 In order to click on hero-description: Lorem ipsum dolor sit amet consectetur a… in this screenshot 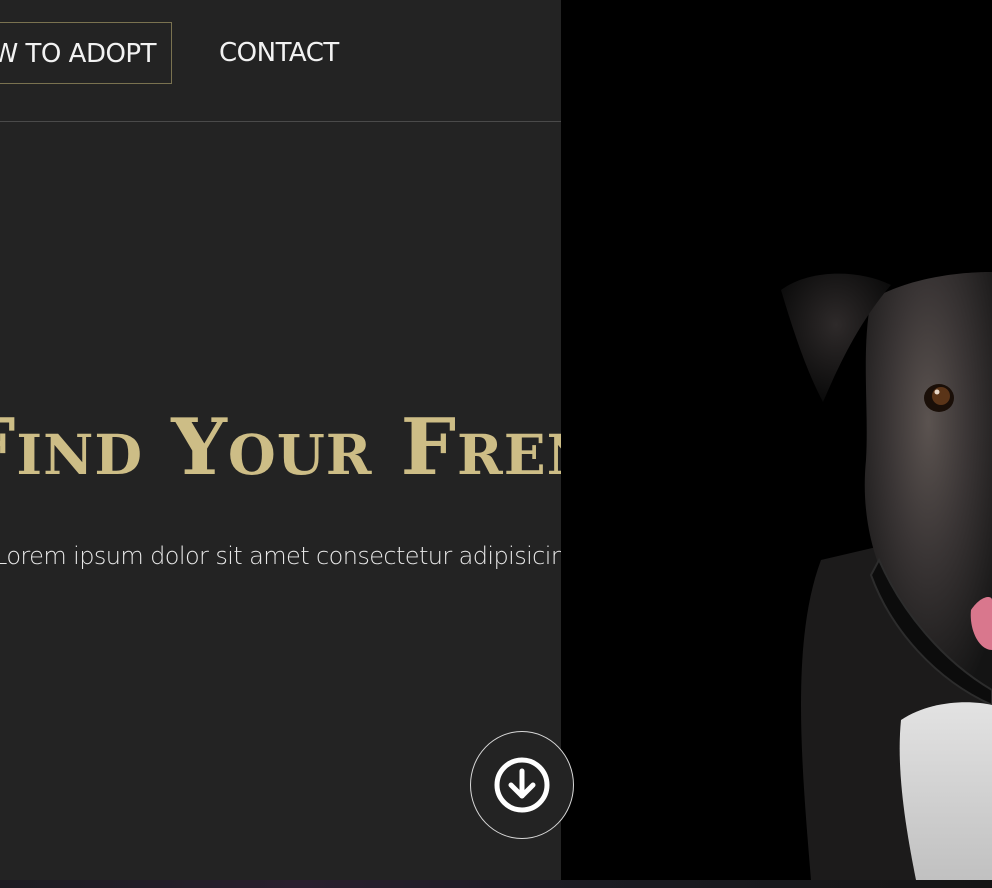, I will do `click(280, 556)`.